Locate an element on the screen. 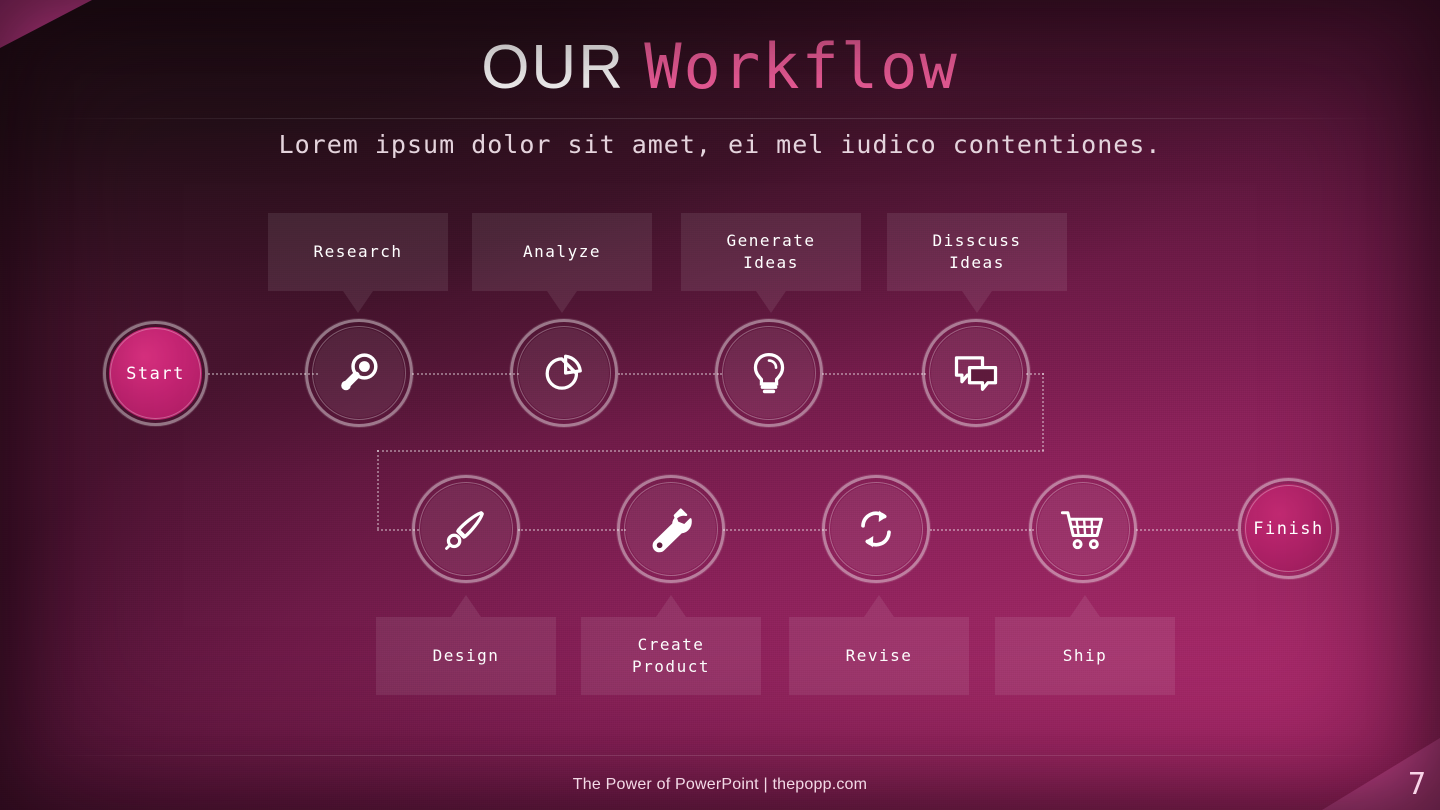 The image size is (1440, 810). label-box-disscuss-ideas: Disscuss Ideas is located at coordinates (977, 263).